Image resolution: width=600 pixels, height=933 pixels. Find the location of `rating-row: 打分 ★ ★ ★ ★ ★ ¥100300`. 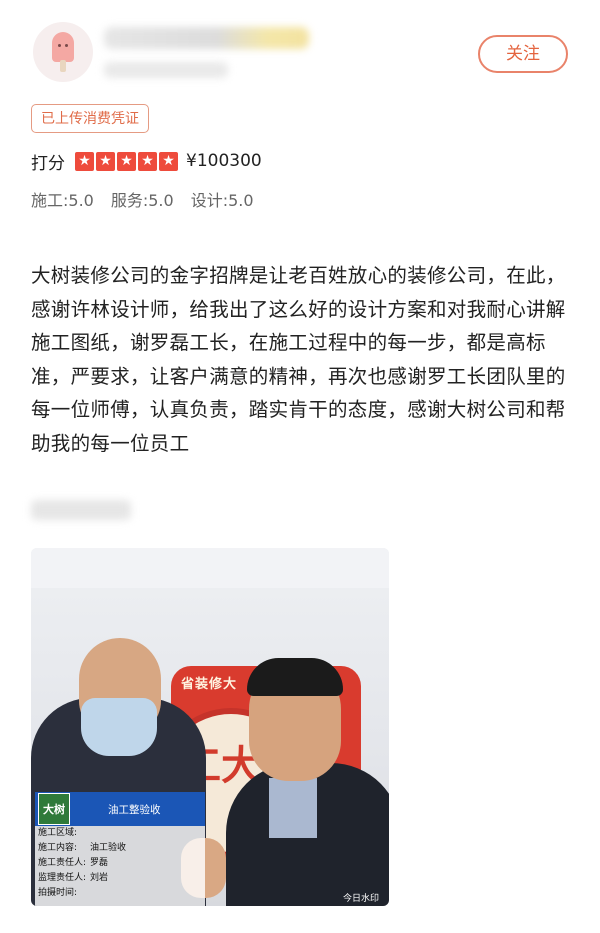

rating-row: 打分 ★ ★ ★ ★ ★ ¥100300 is located at coordinates (146, 161).